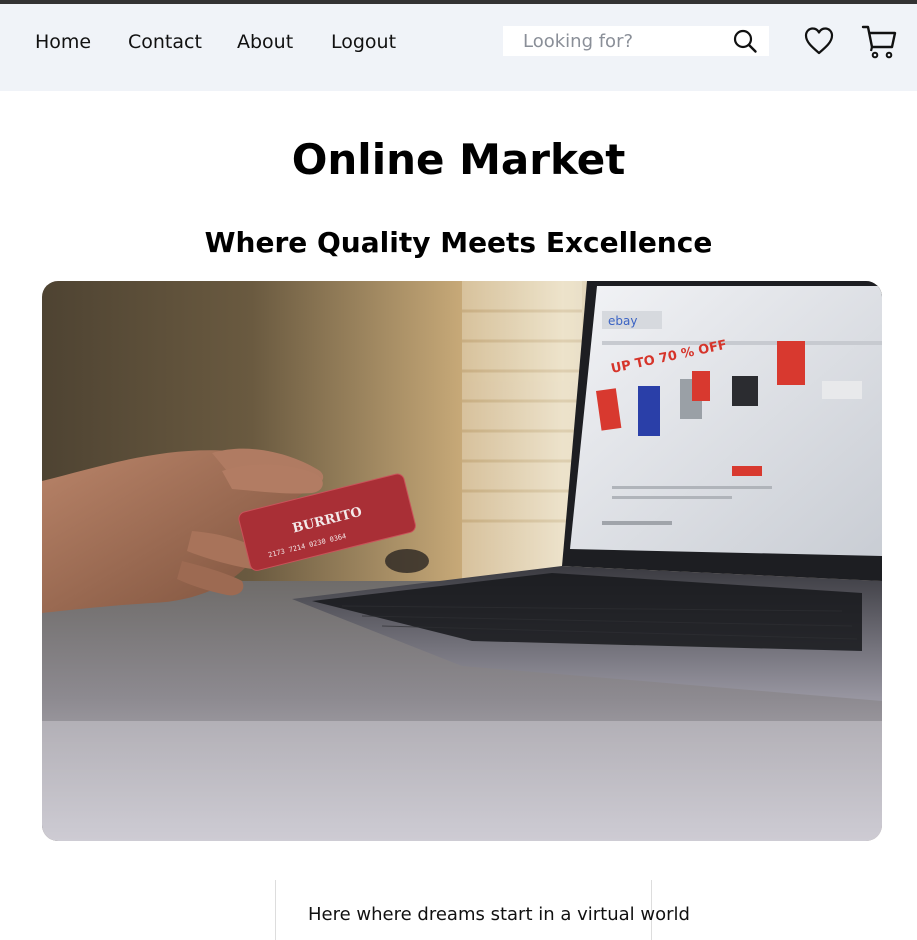 The width and height of the screenshot is (917, 940). I want to click on heart-icon, so click(819, 41).